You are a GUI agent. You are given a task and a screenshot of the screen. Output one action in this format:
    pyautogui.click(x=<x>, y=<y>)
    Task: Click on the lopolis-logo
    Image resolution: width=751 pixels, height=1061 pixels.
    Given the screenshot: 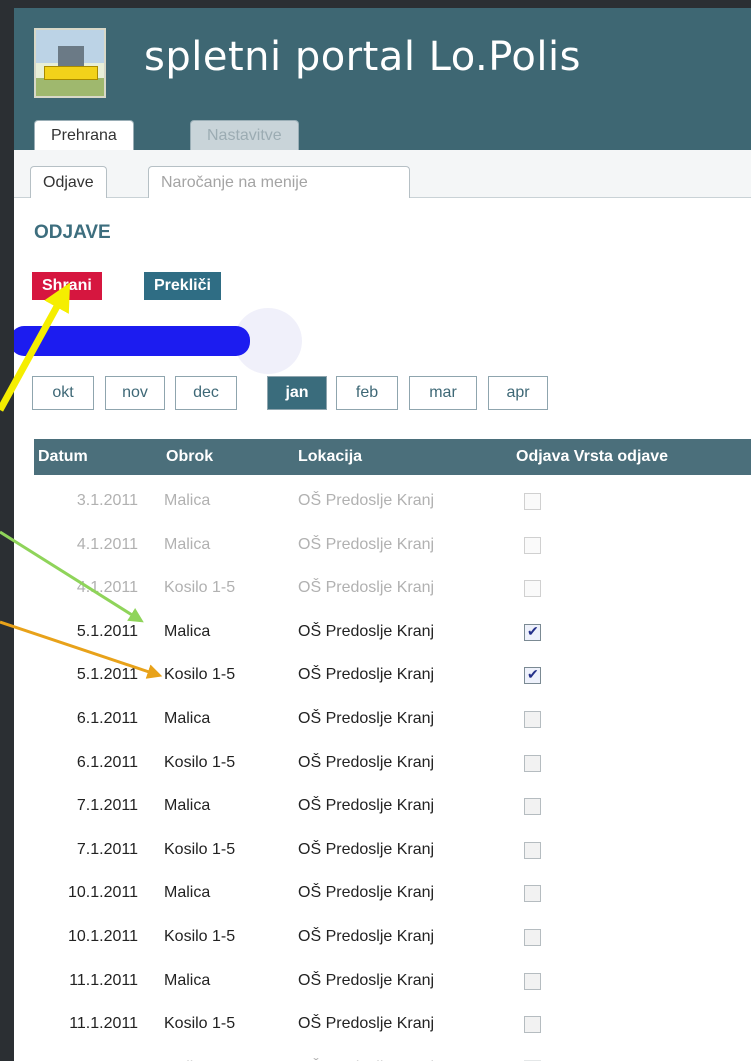 What is the action you would take?
    pyautogui.click(x=70, y=63)
    